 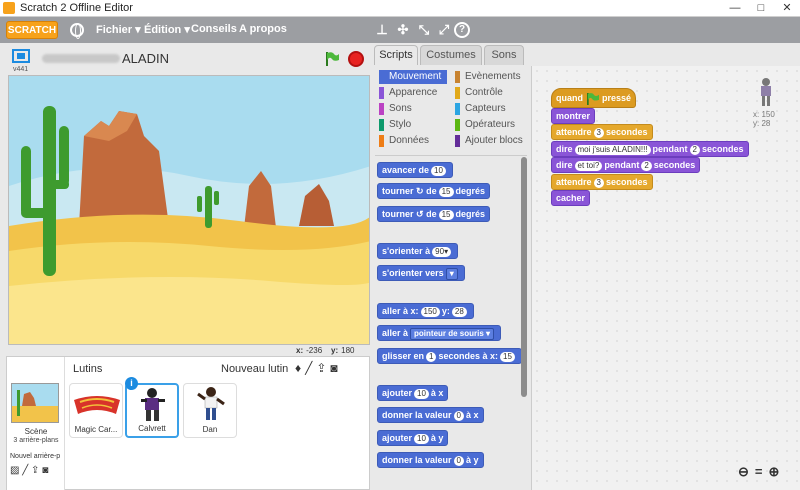 I want to click on category-more-blocks: Ajouter blocs, so click(x=491, y=141).